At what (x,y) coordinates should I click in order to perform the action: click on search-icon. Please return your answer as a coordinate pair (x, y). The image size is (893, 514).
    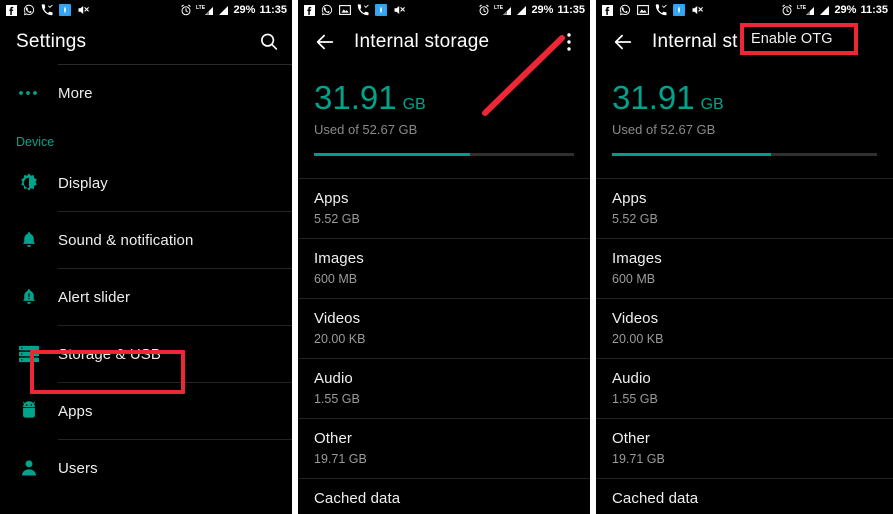
    Looking at the image, I should click on (269, 42).